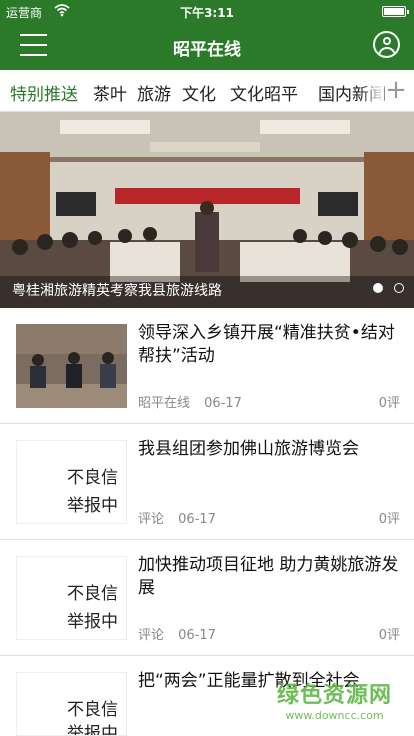  What do you see at coordinates (399, 288) in the screenshot?
I see `page-dot` at bounding box center [399, 288].